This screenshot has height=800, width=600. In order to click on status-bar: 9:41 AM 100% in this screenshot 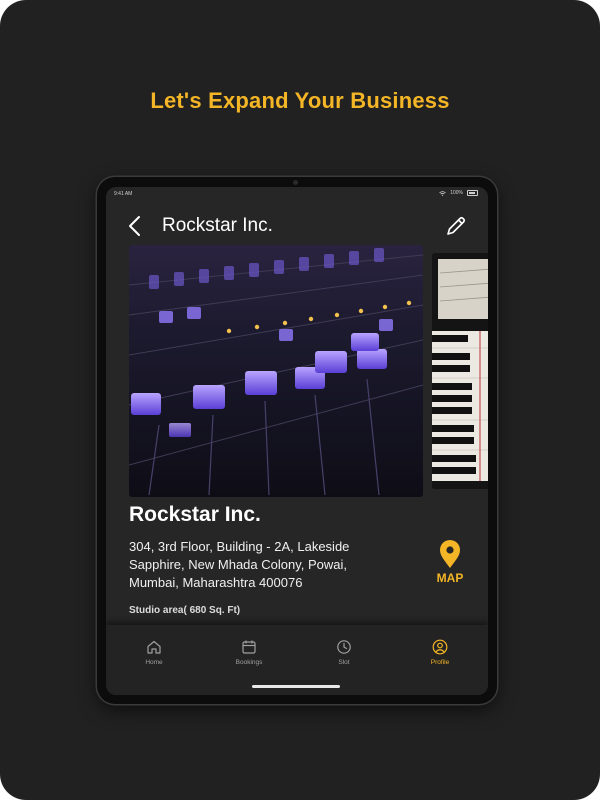, I will do `click(297, 194)`.